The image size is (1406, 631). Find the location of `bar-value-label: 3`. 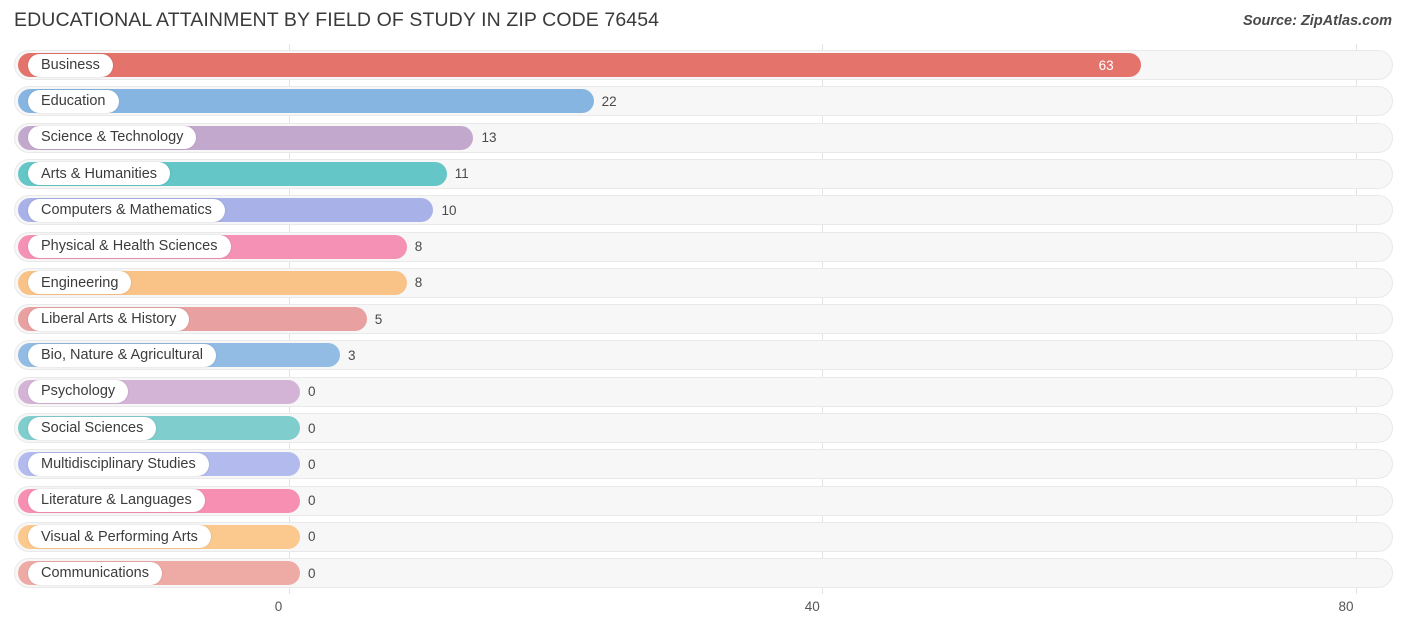

bar-value-label: 3 is located at coordinates (352, 355).